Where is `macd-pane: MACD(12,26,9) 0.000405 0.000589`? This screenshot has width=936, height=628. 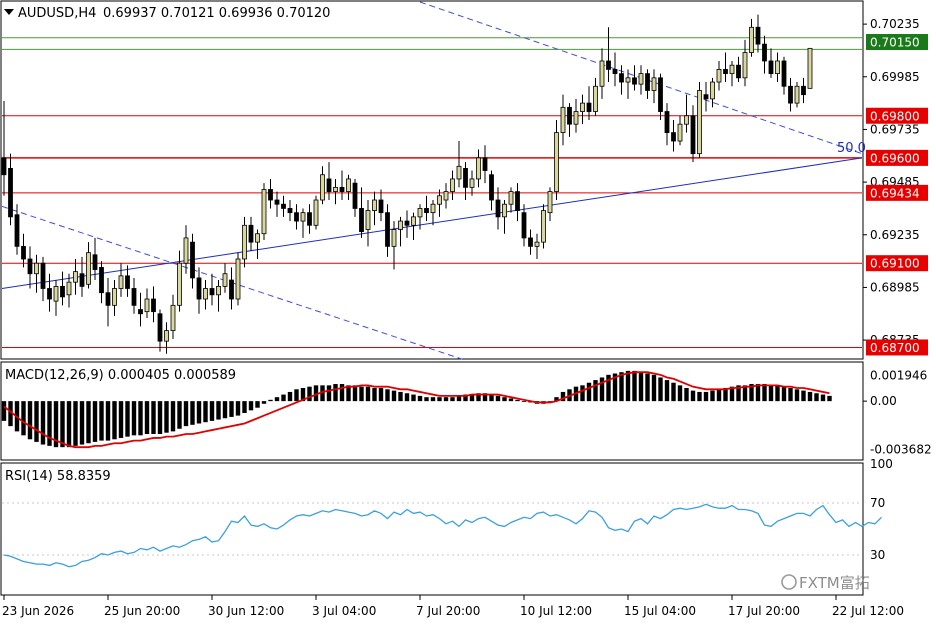
macd-pane: MACD(12,26,9) 0.000405 0.000589 is located at coordinates (432, 411).